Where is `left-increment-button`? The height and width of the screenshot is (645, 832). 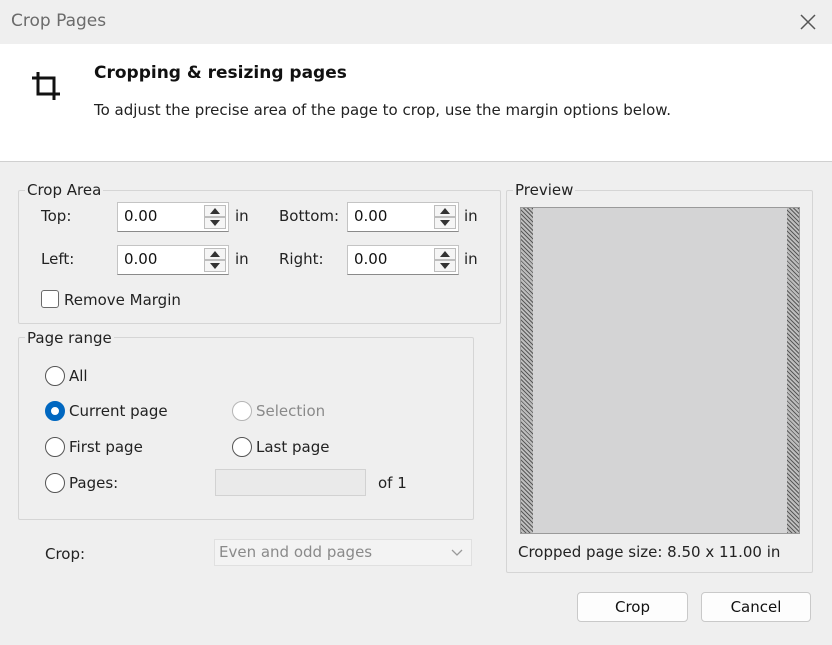 left-increment-button is located at coordinates (215, 254).